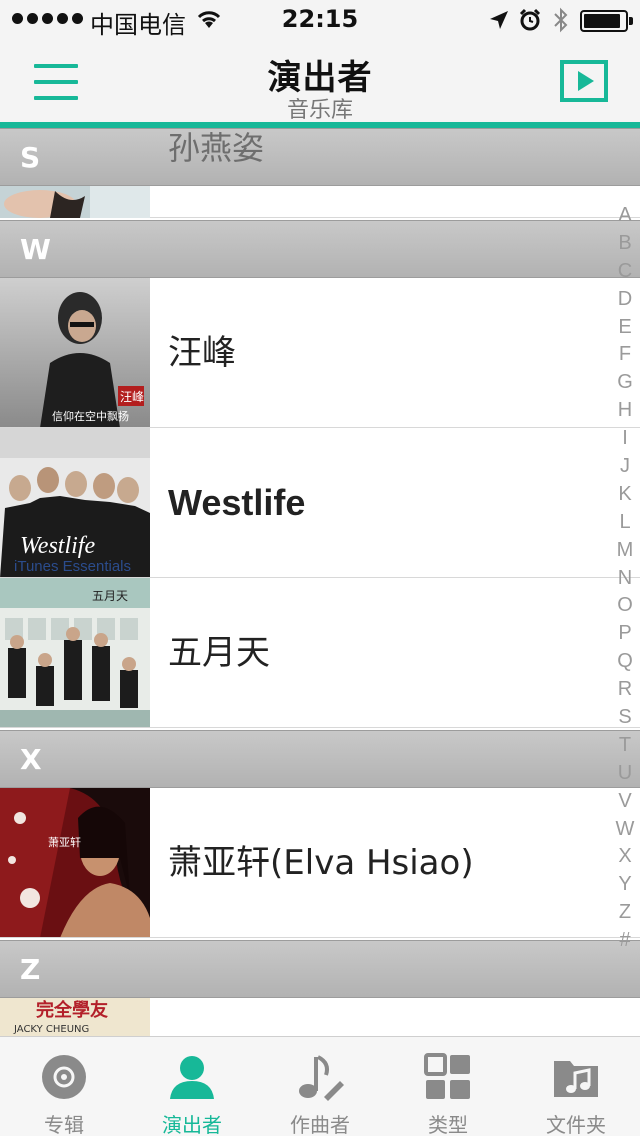 This screenshot has height=1136, width=640. Describe the element at coordinates (625, 915) in the screenshot. I see `index-letter: Z` at that location.